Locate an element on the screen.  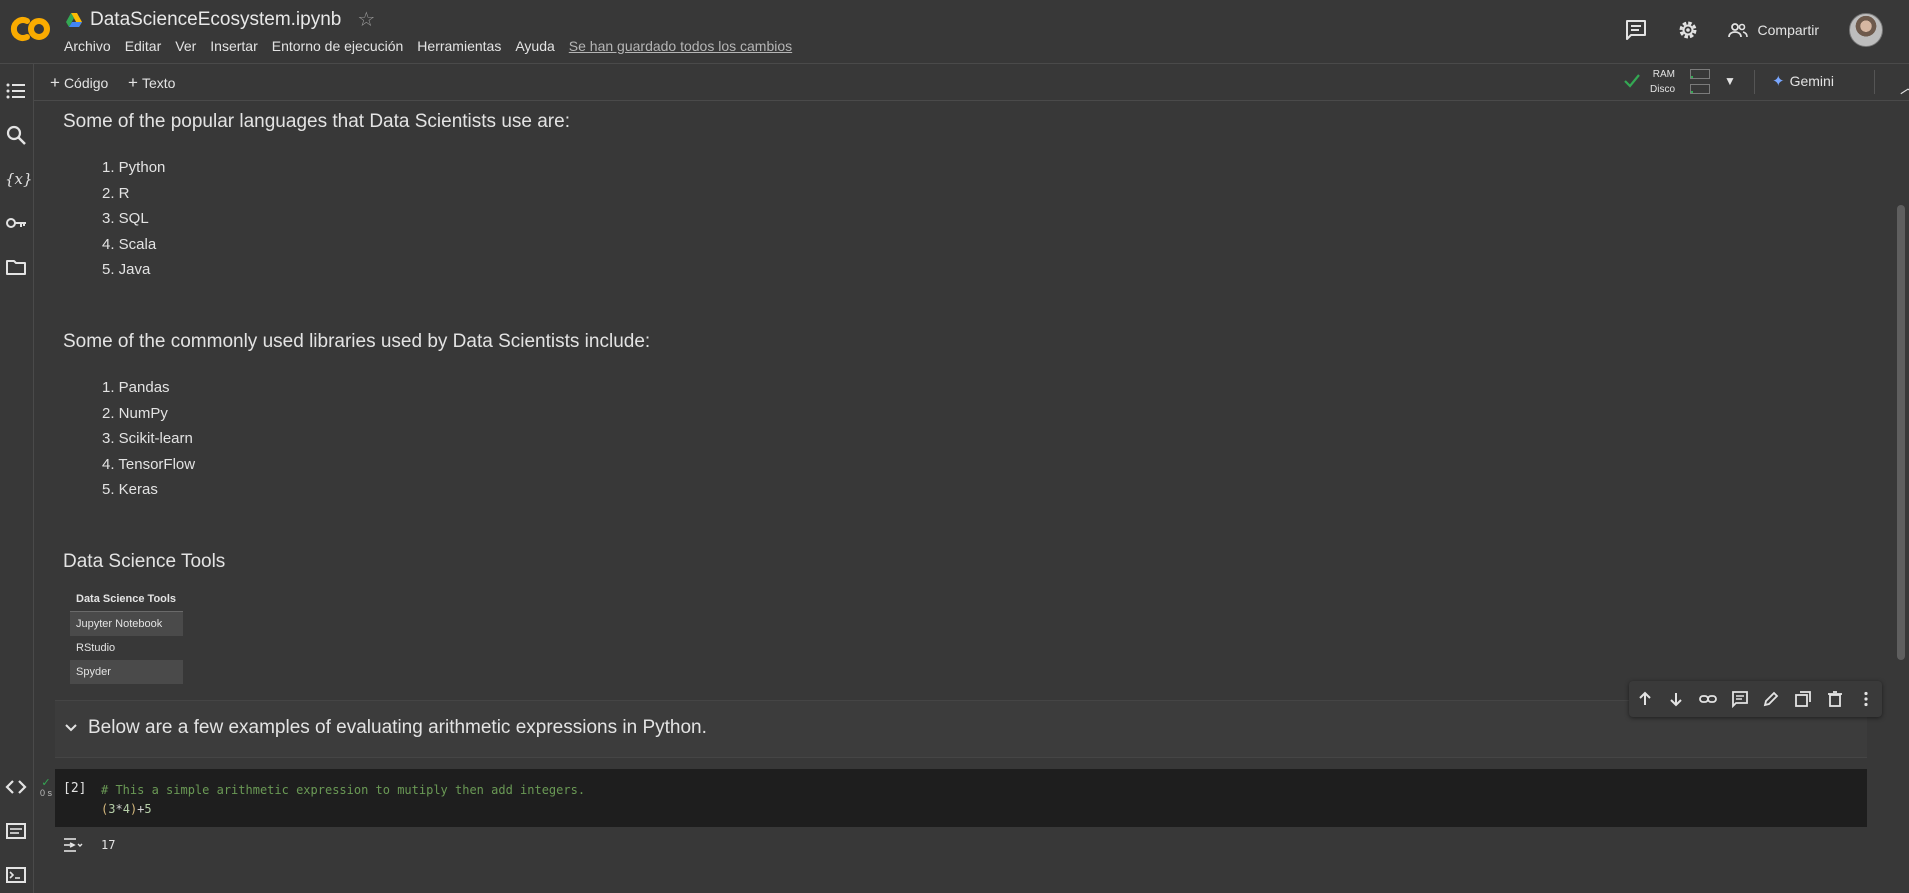
ram-usage-bar is located at coordinates (1700, 74).